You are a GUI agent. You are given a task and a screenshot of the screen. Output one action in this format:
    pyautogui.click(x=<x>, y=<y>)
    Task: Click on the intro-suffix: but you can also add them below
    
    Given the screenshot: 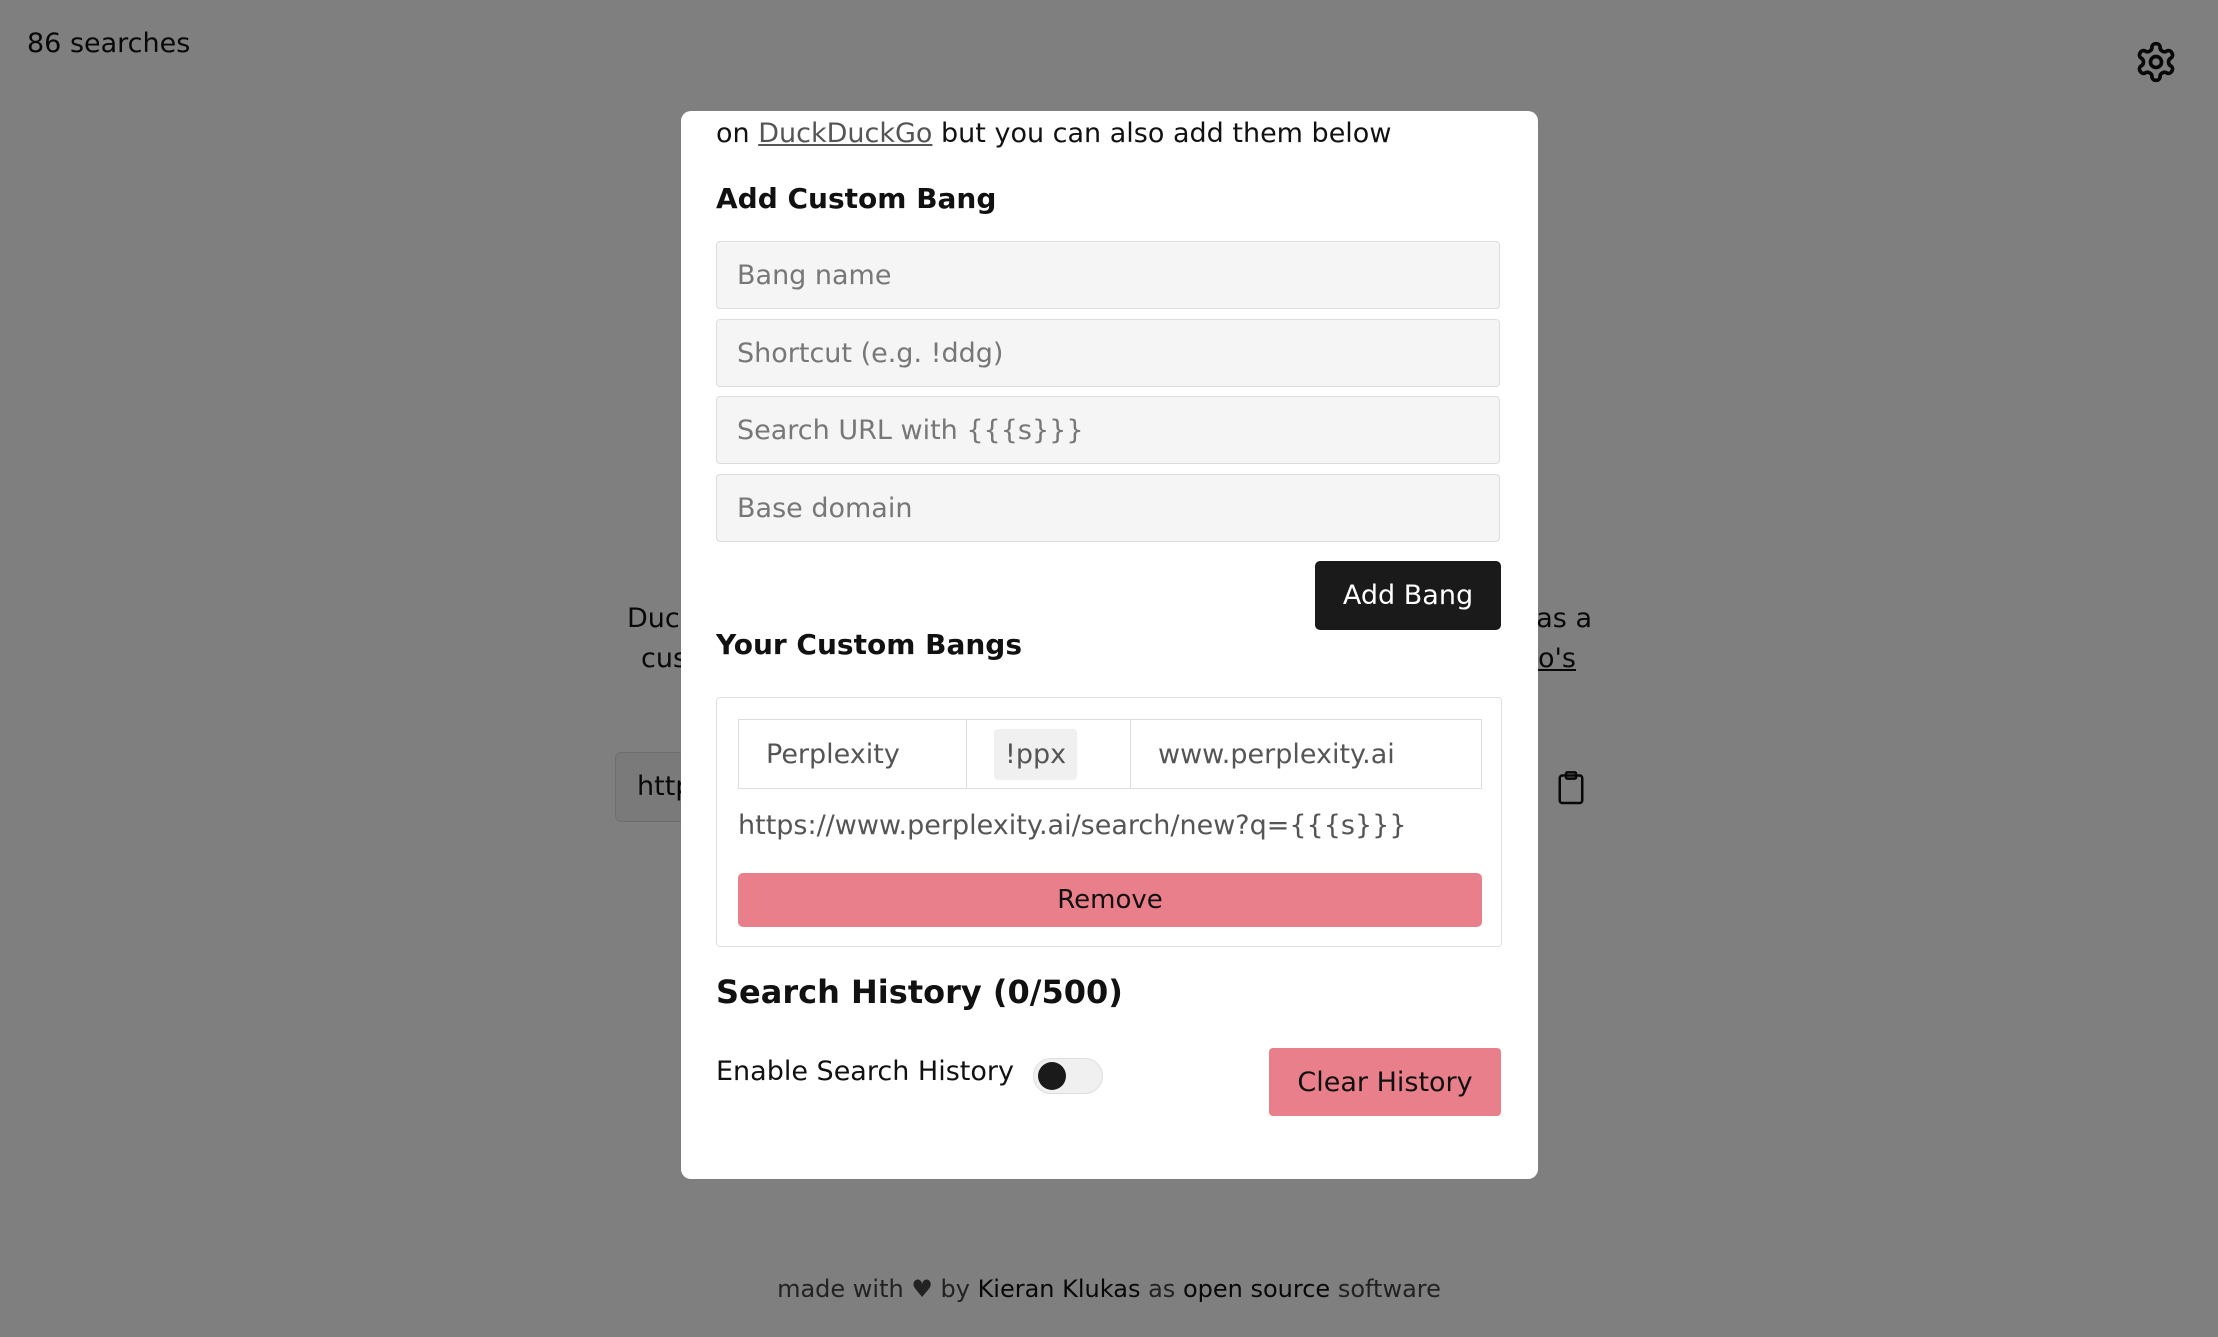 What is the action you would take?
    pyautogui.click(x=1166, y=133)
    